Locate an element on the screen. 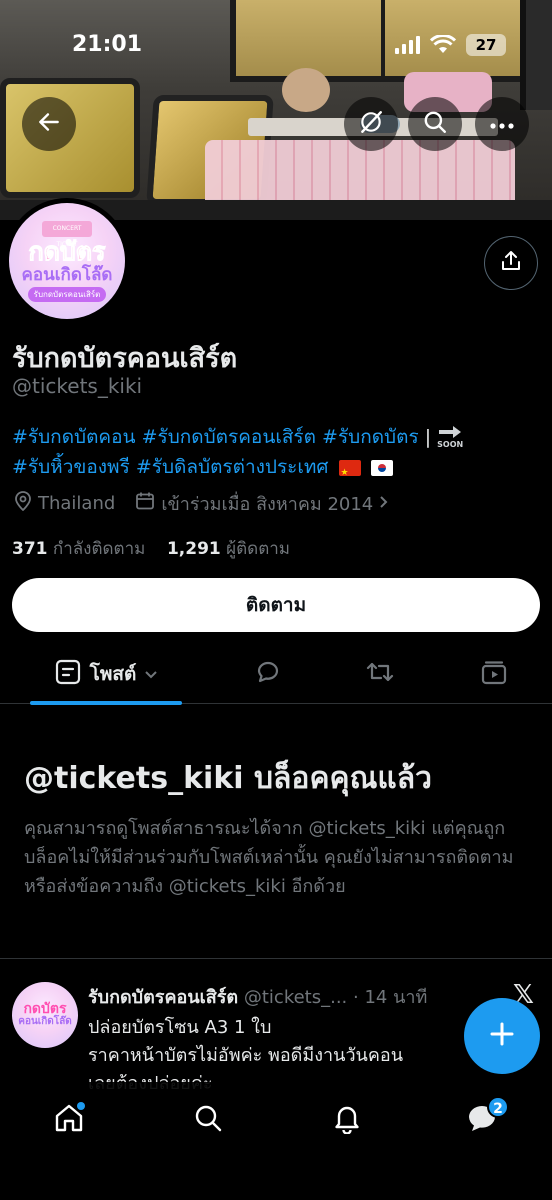 The image size is (552, 1200). nav-messages: 2 is located at coordinates (486, 1118).